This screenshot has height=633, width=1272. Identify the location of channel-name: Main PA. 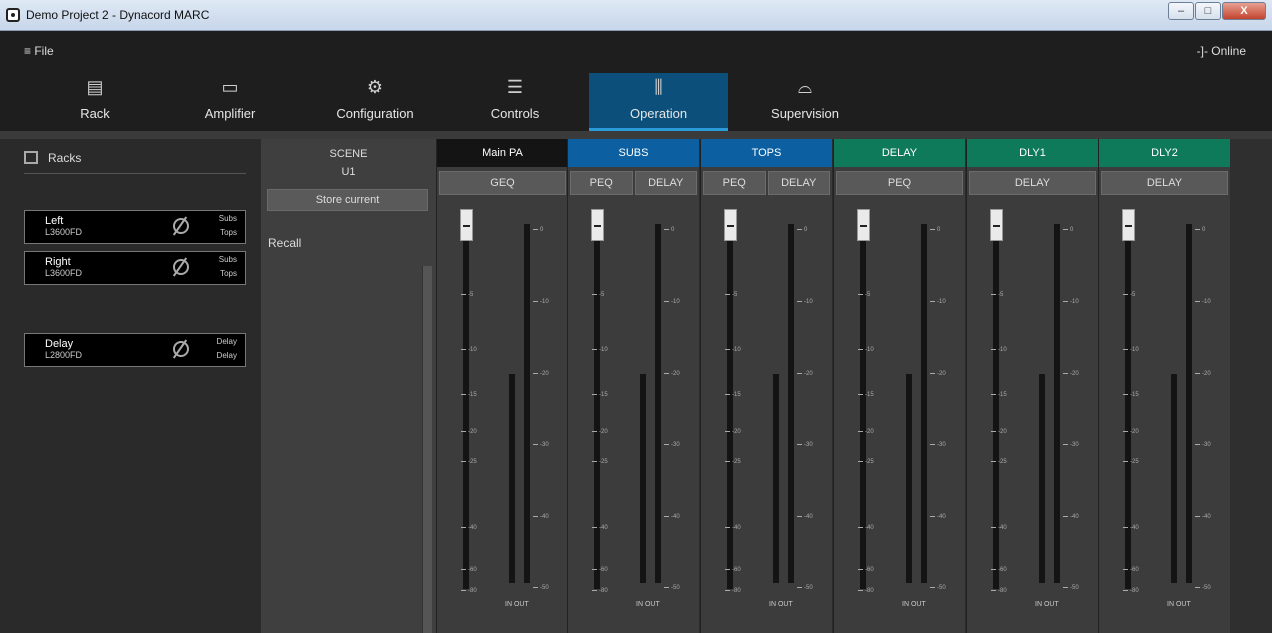
(502, 153).